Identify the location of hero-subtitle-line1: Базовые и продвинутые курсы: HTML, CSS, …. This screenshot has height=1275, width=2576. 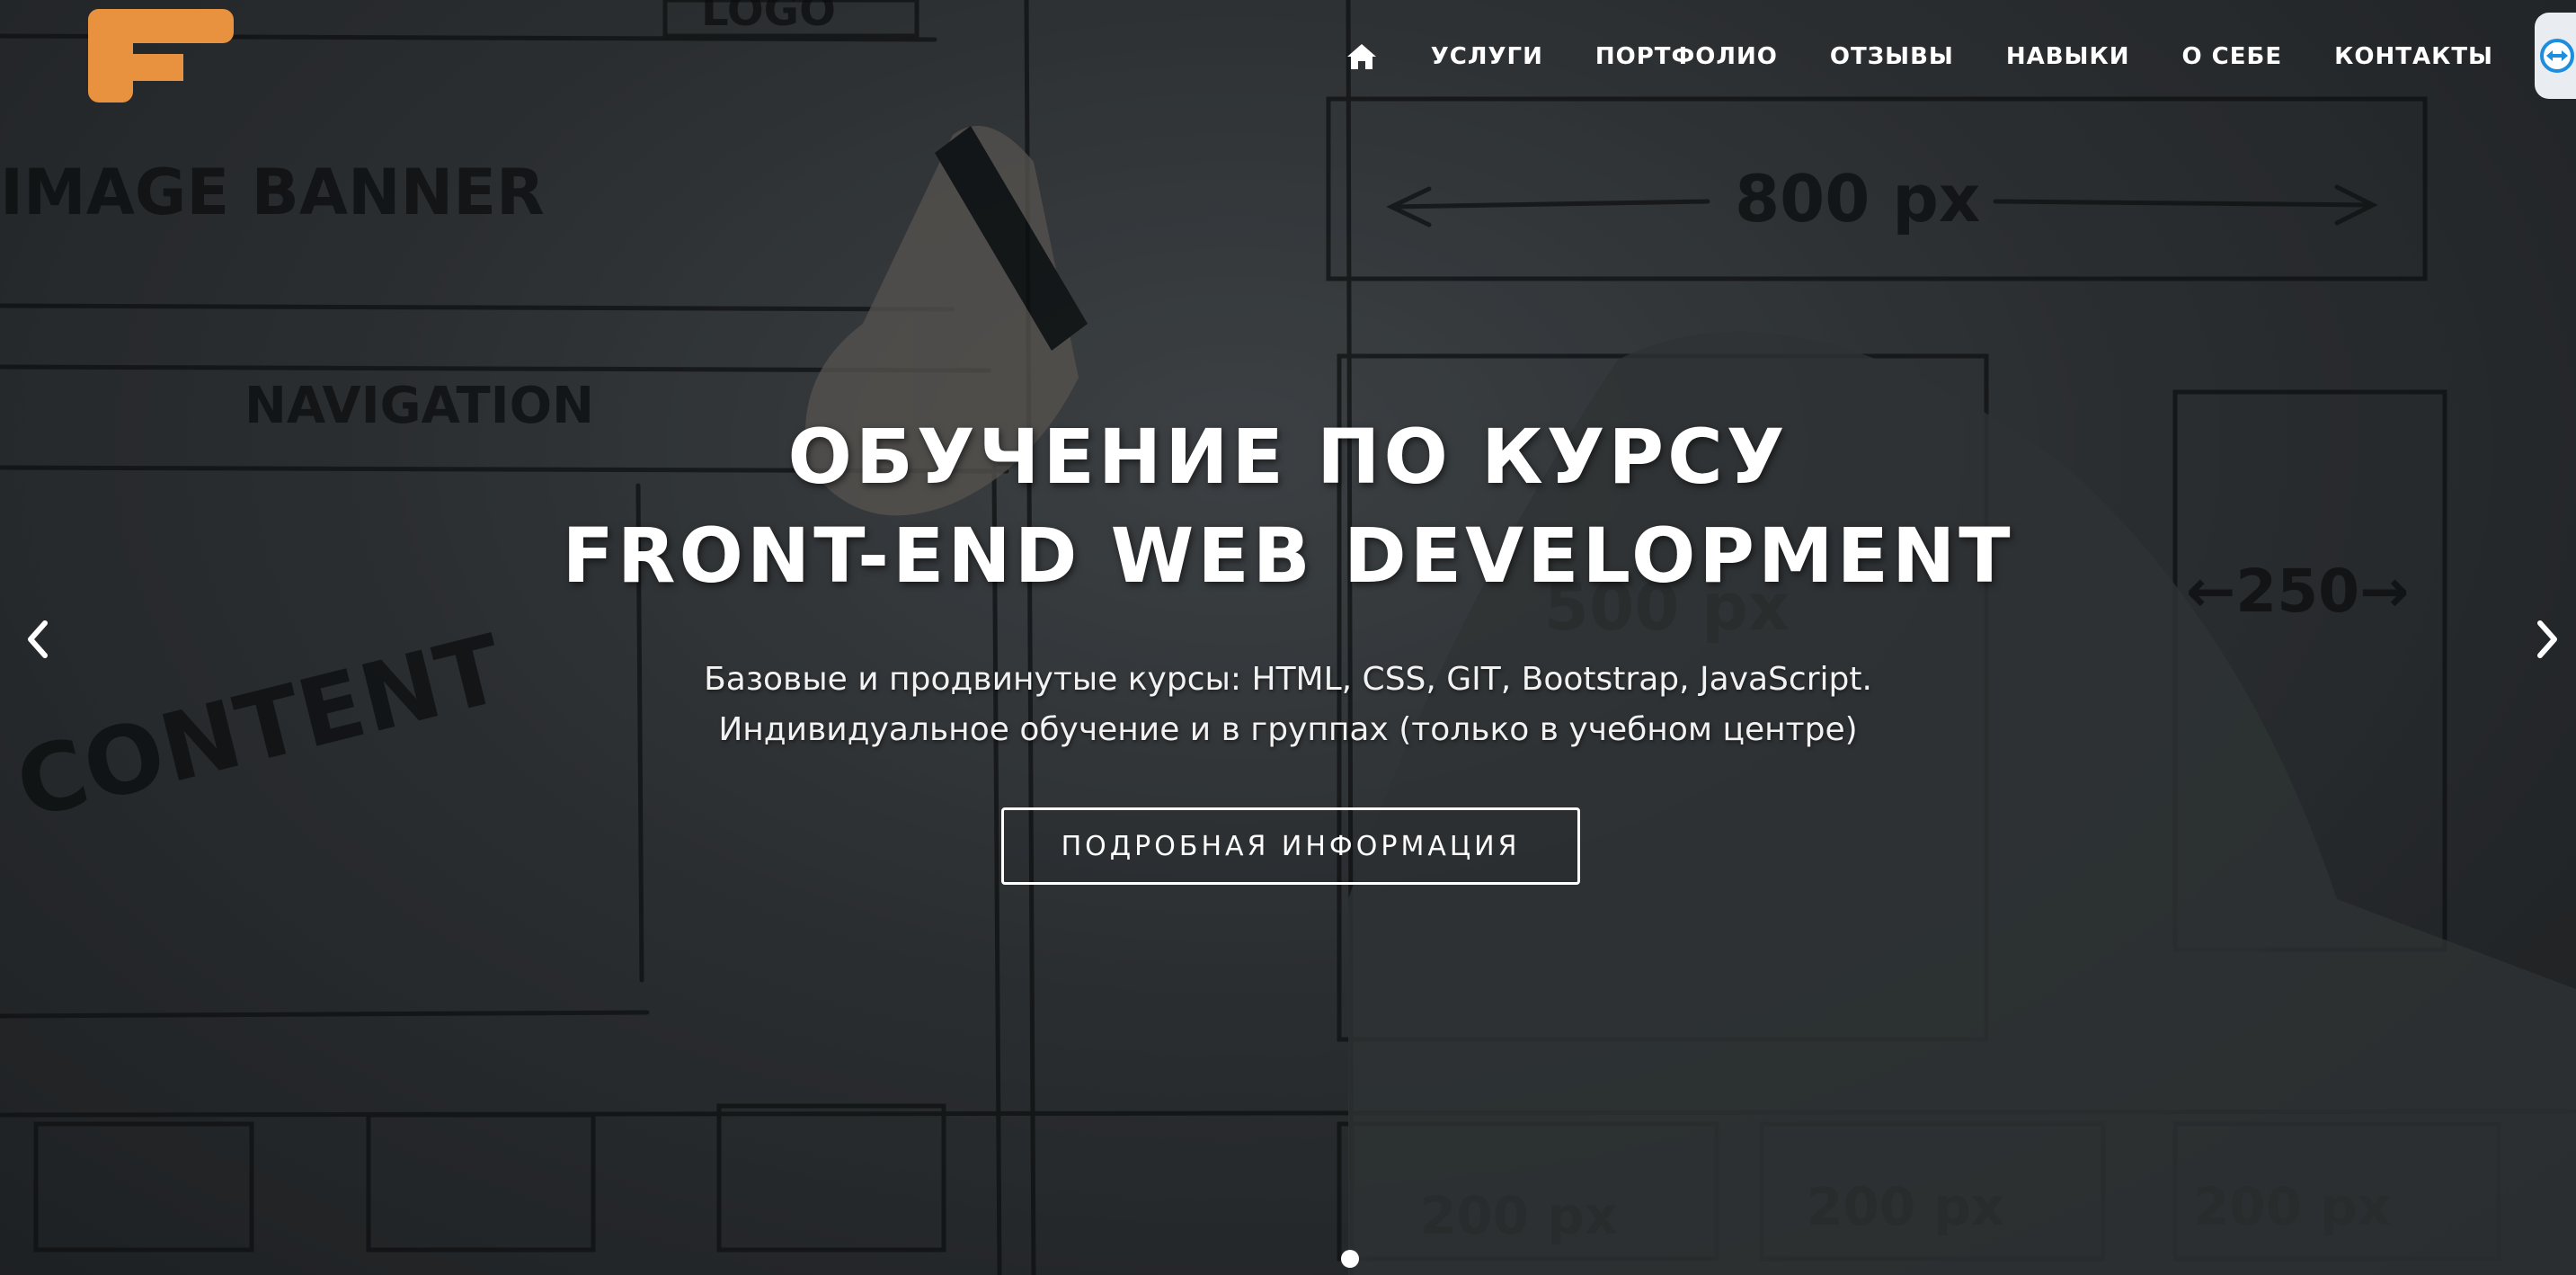
(1288, 679).